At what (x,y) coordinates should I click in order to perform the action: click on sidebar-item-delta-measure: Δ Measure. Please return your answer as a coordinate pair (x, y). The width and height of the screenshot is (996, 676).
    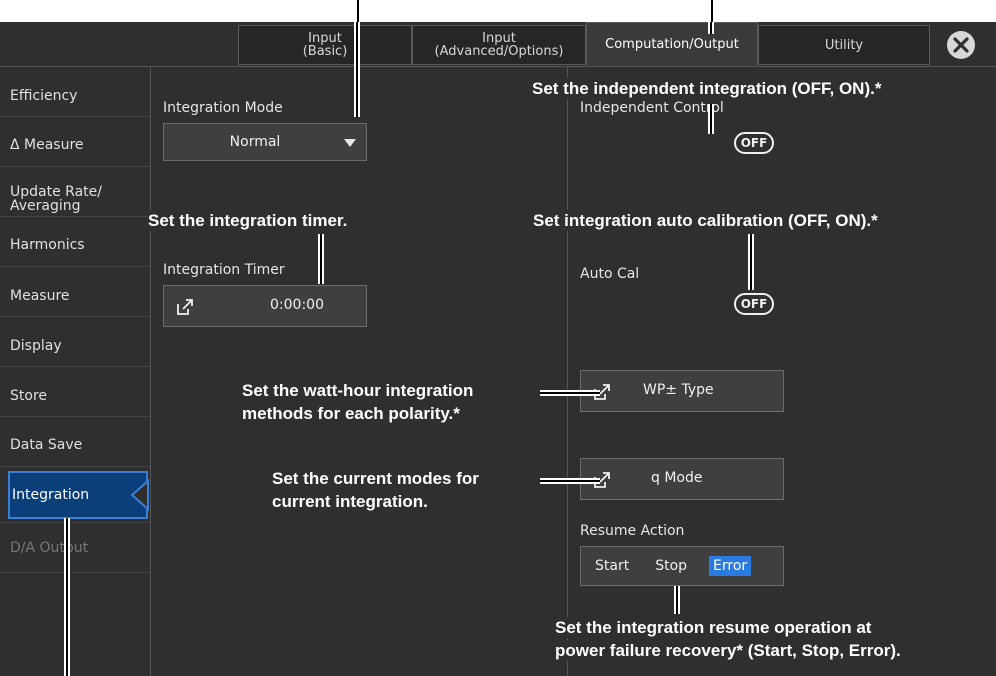
    Looking at the image, I should click on (75, 145).